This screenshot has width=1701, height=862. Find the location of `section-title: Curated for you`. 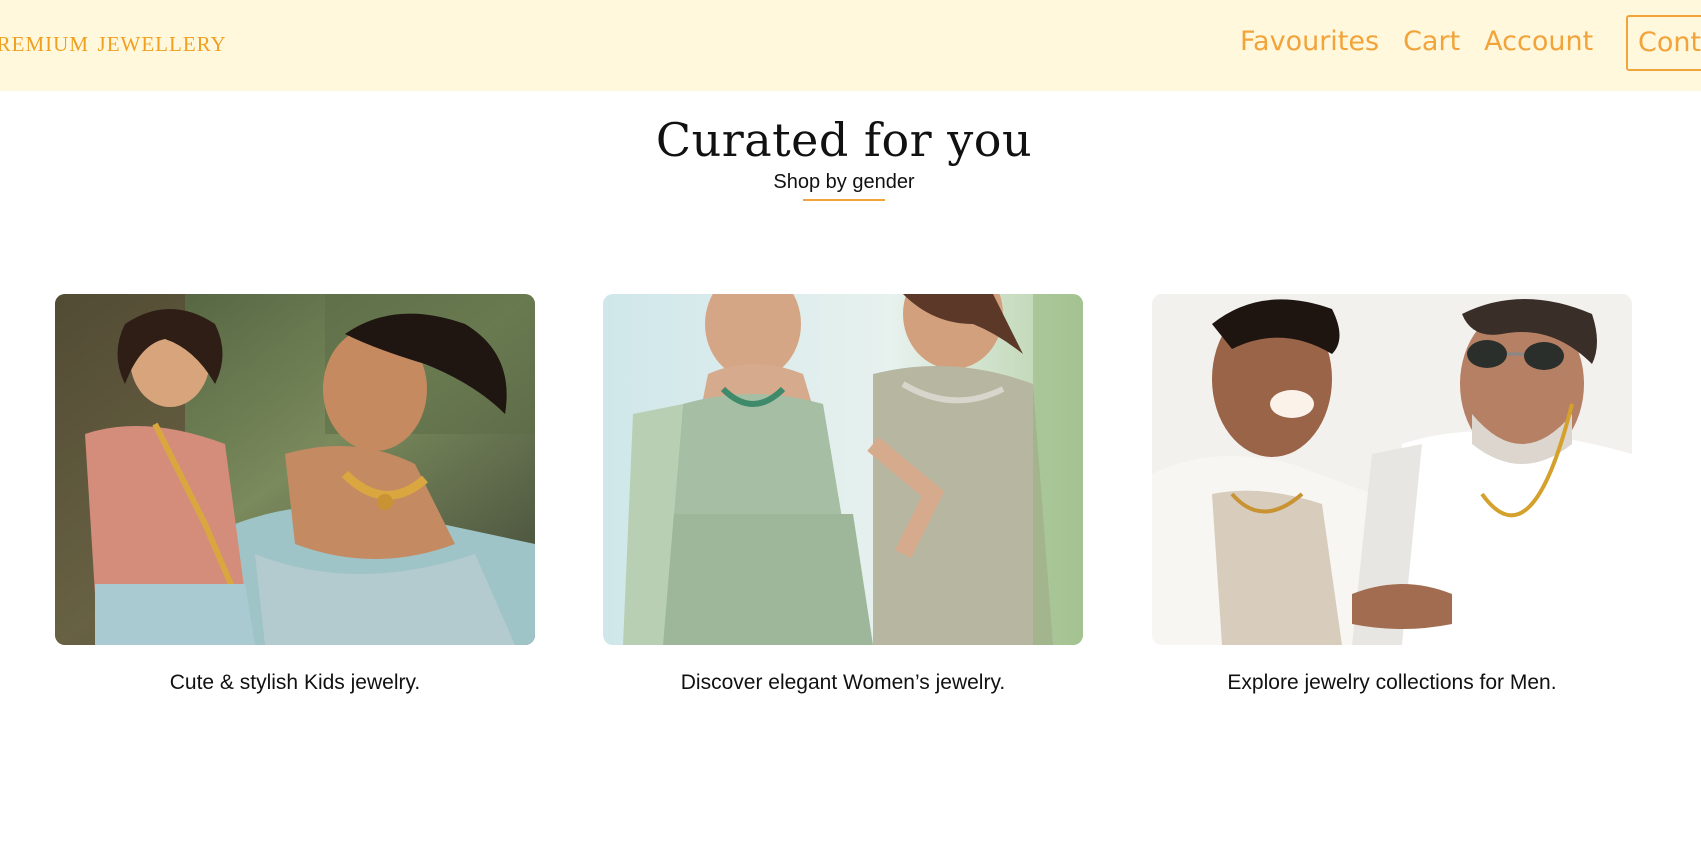

section-title: Curated for you is located at coordinates (844, 140).